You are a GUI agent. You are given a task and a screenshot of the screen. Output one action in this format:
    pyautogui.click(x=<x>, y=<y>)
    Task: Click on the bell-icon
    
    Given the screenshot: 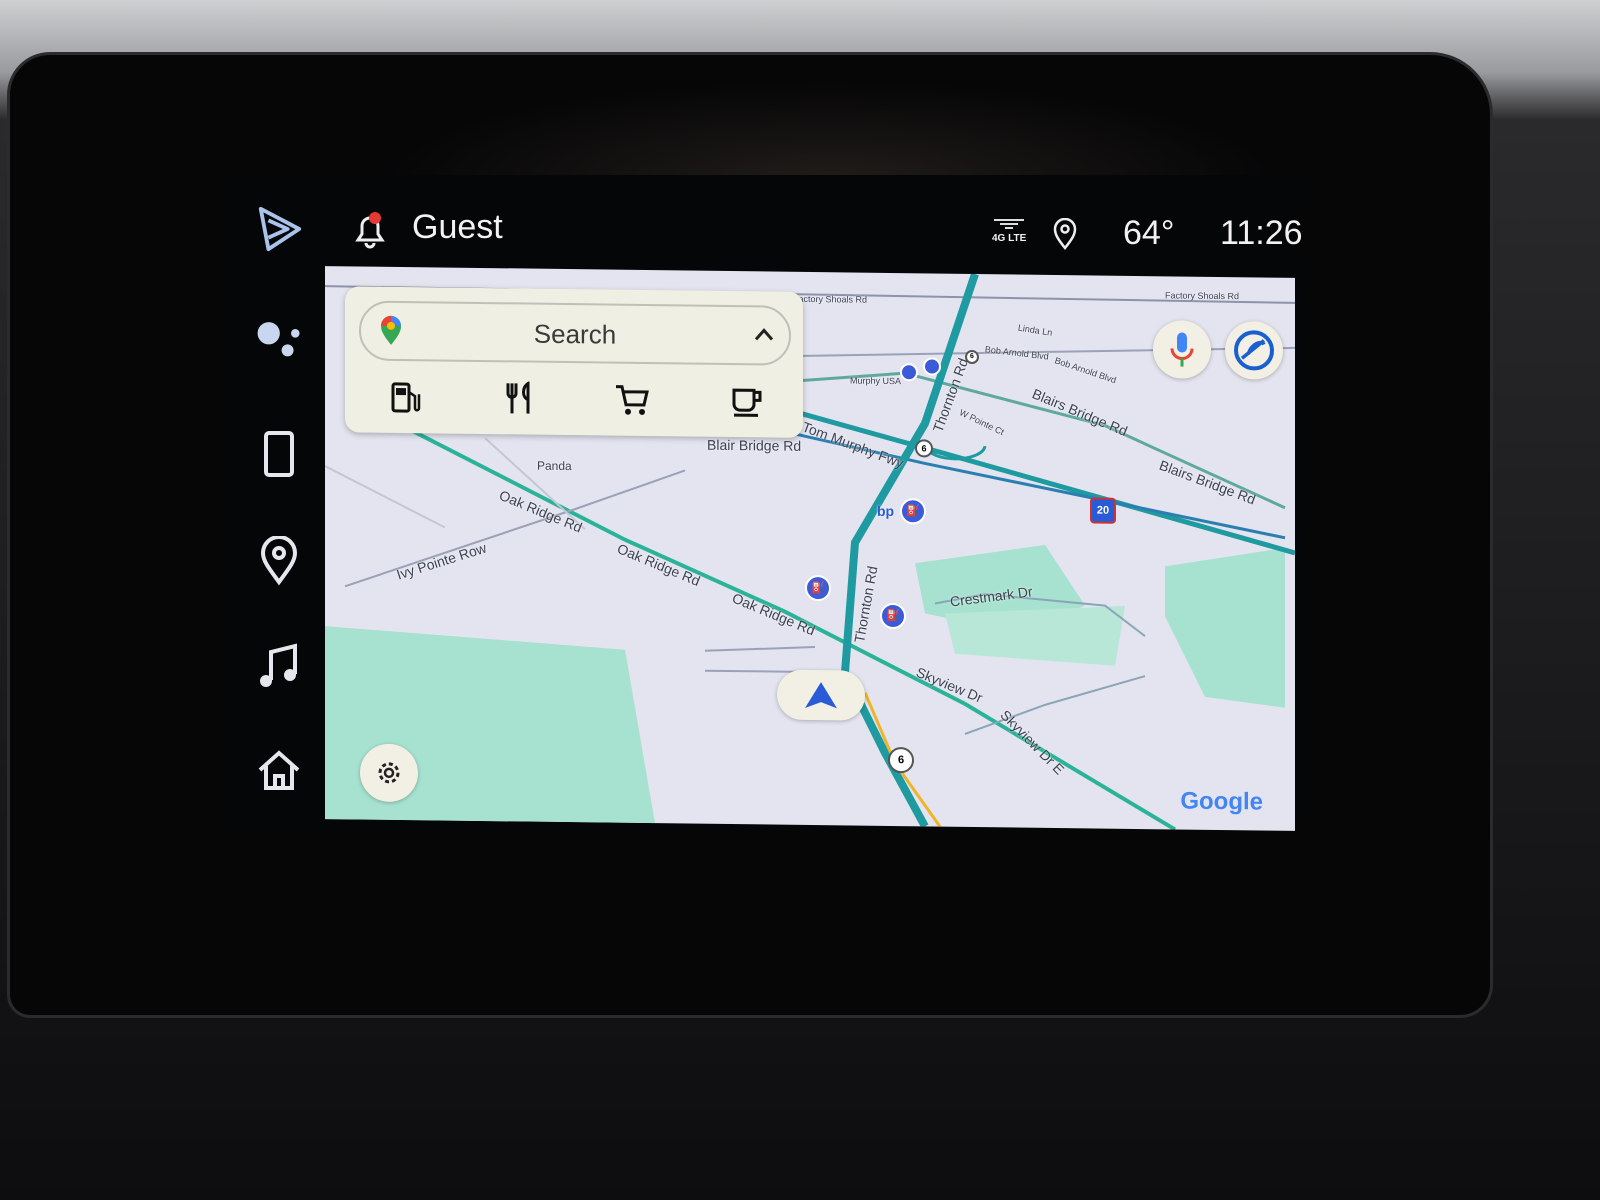 What is the action you would take?
    pyautogui.click(x=370, y=230)
    